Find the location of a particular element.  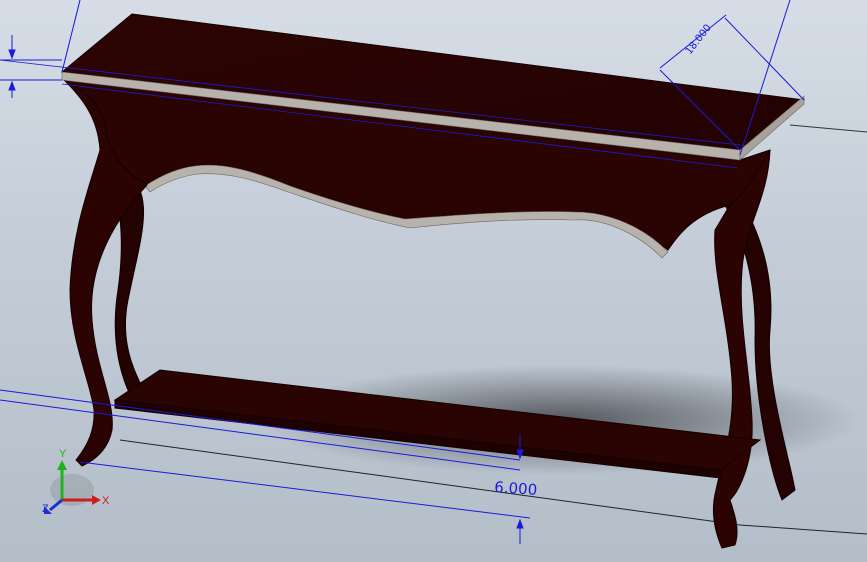

dimension-shelf-thickness-value: 6.000 is located at coordinates (516, 488).